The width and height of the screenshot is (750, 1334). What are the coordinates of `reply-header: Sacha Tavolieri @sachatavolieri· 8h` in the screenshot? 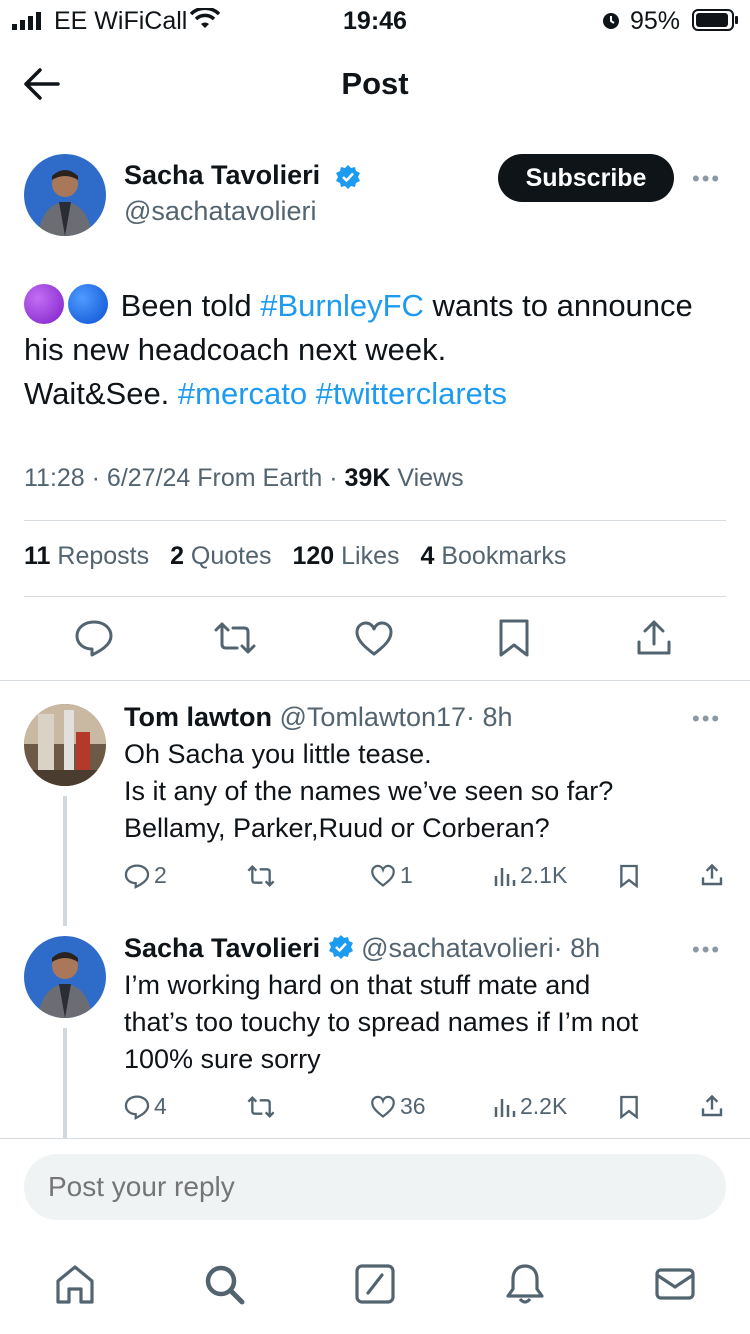 It's located at (362, 948).